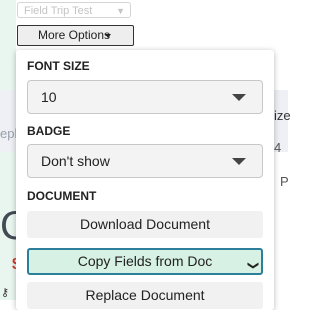 The image size is (320, 310). I want to click on background-text-fragment: epl, so click(9, 133).